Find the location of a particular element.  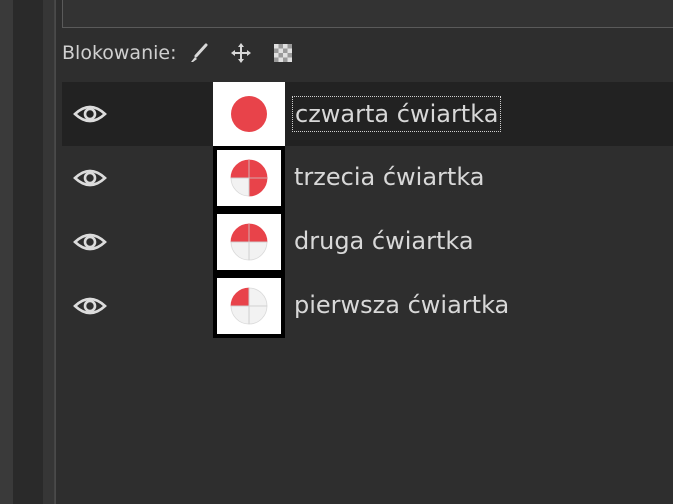

move-icon is located at coordinates (241, 53).